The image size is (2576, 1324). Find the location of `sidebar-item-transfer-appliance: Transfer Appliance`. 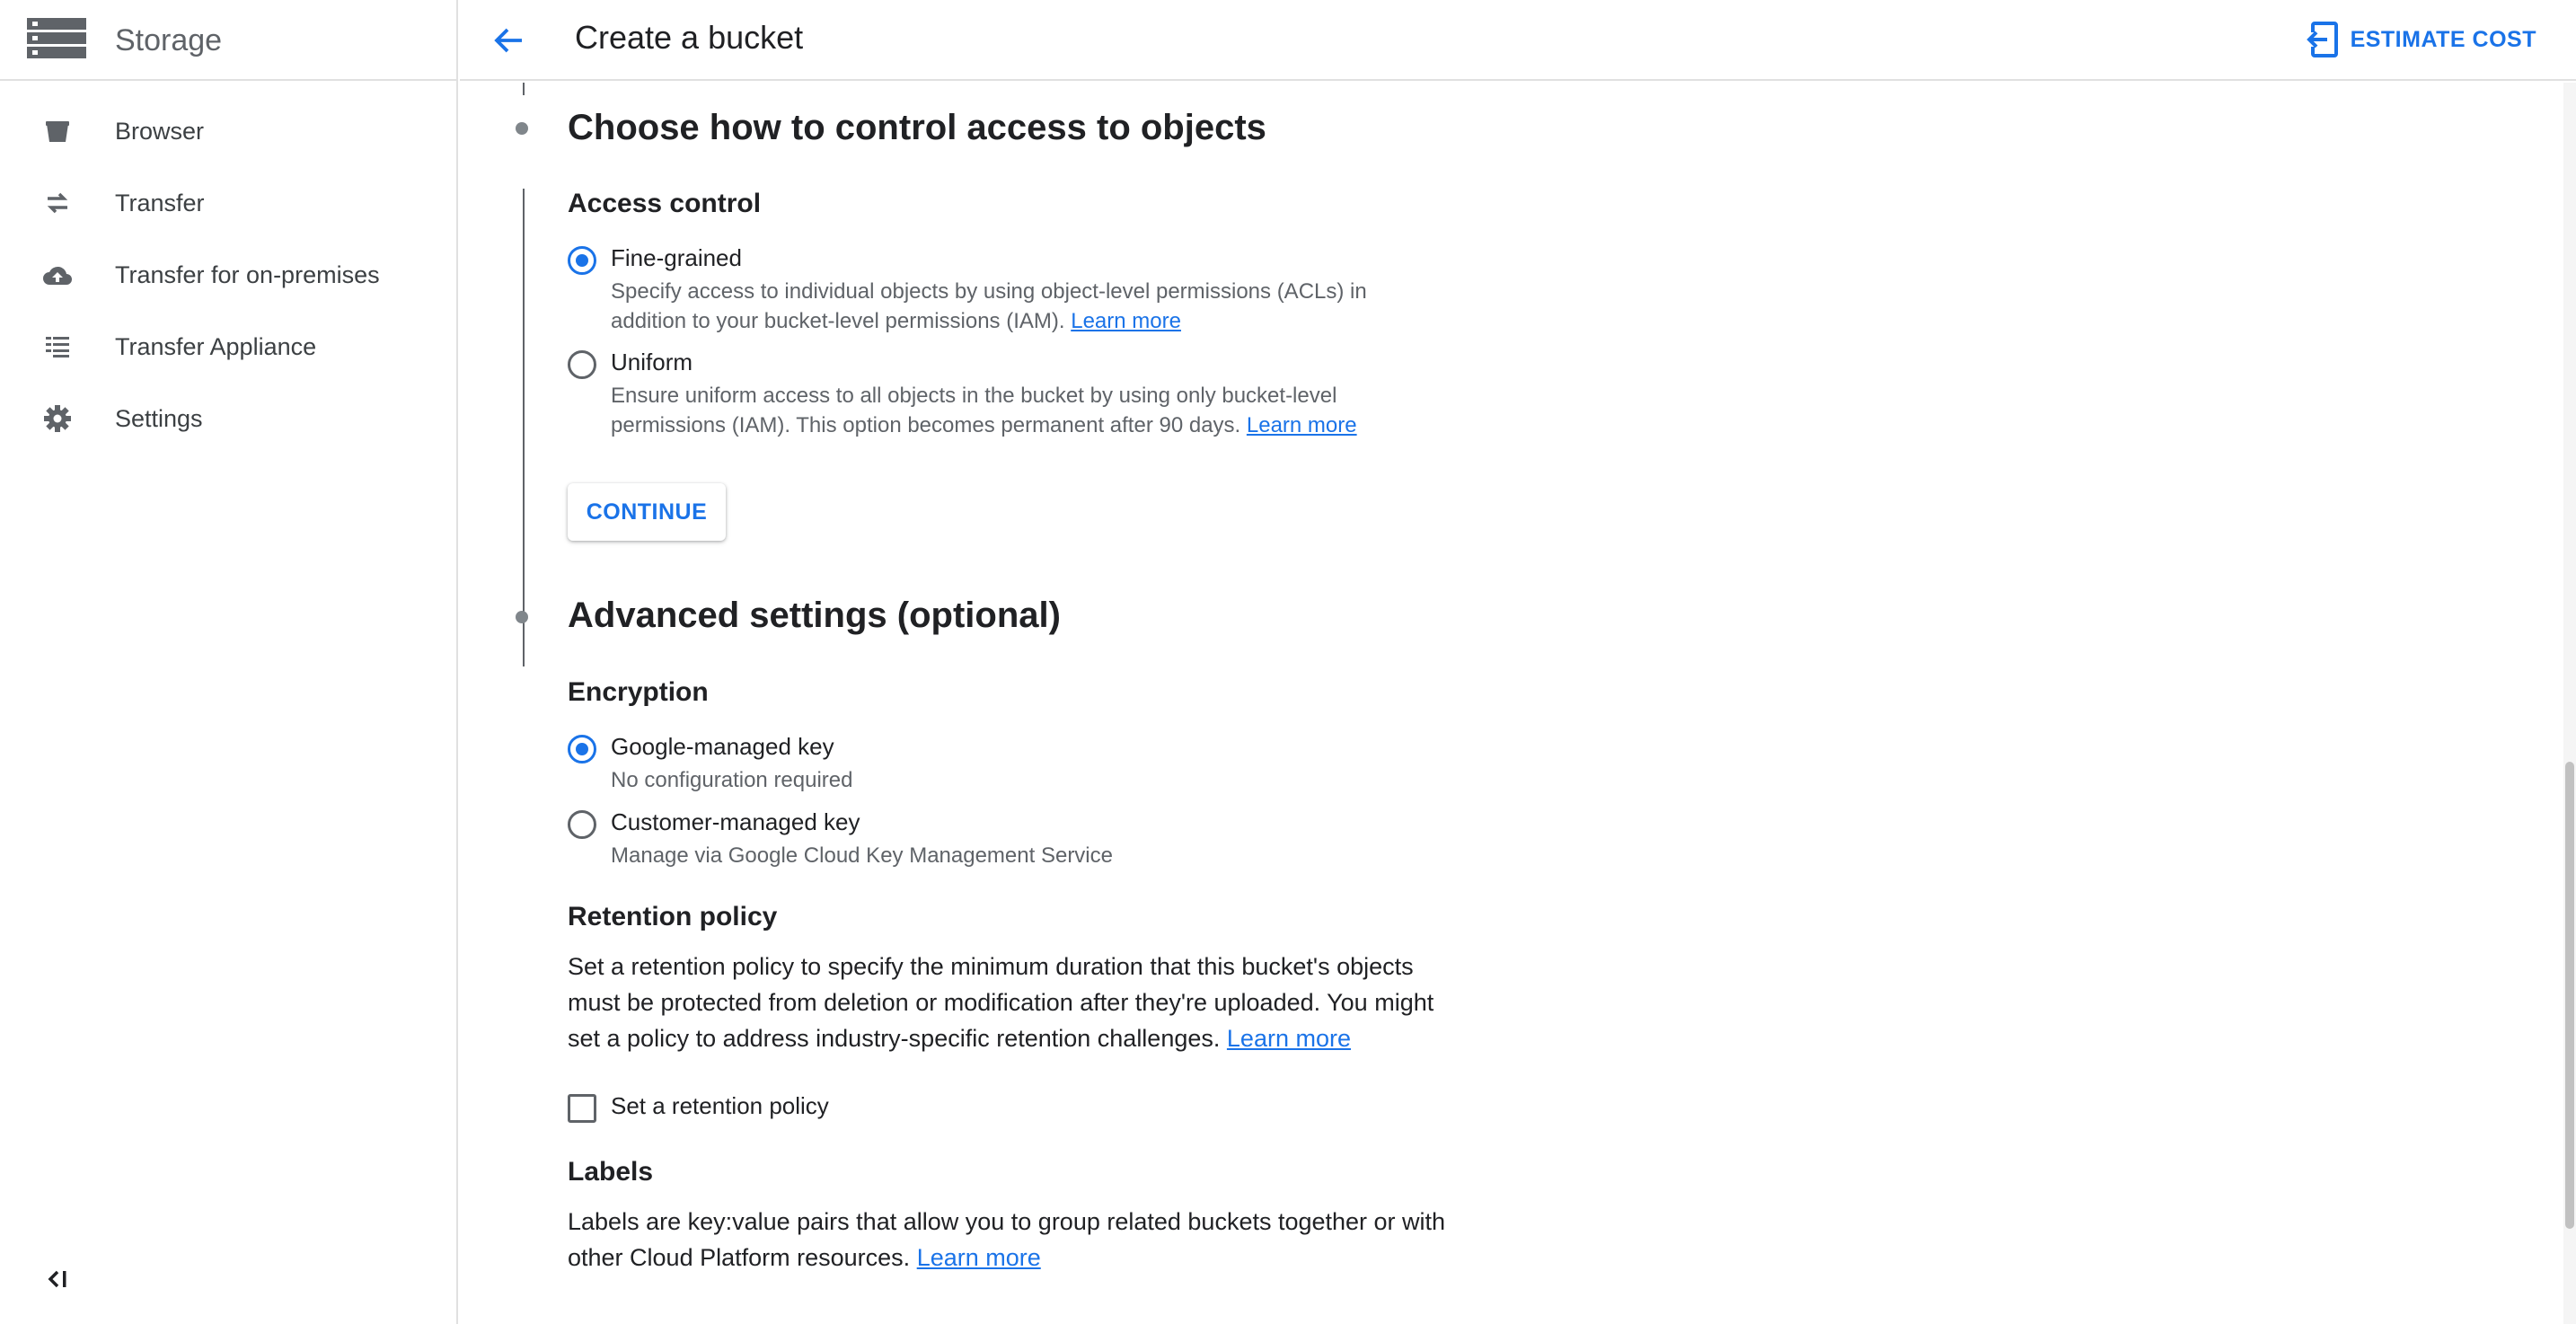

sidebar-item-transfer-appliance: Transfer Appliance is located at coordinates (228, 347).